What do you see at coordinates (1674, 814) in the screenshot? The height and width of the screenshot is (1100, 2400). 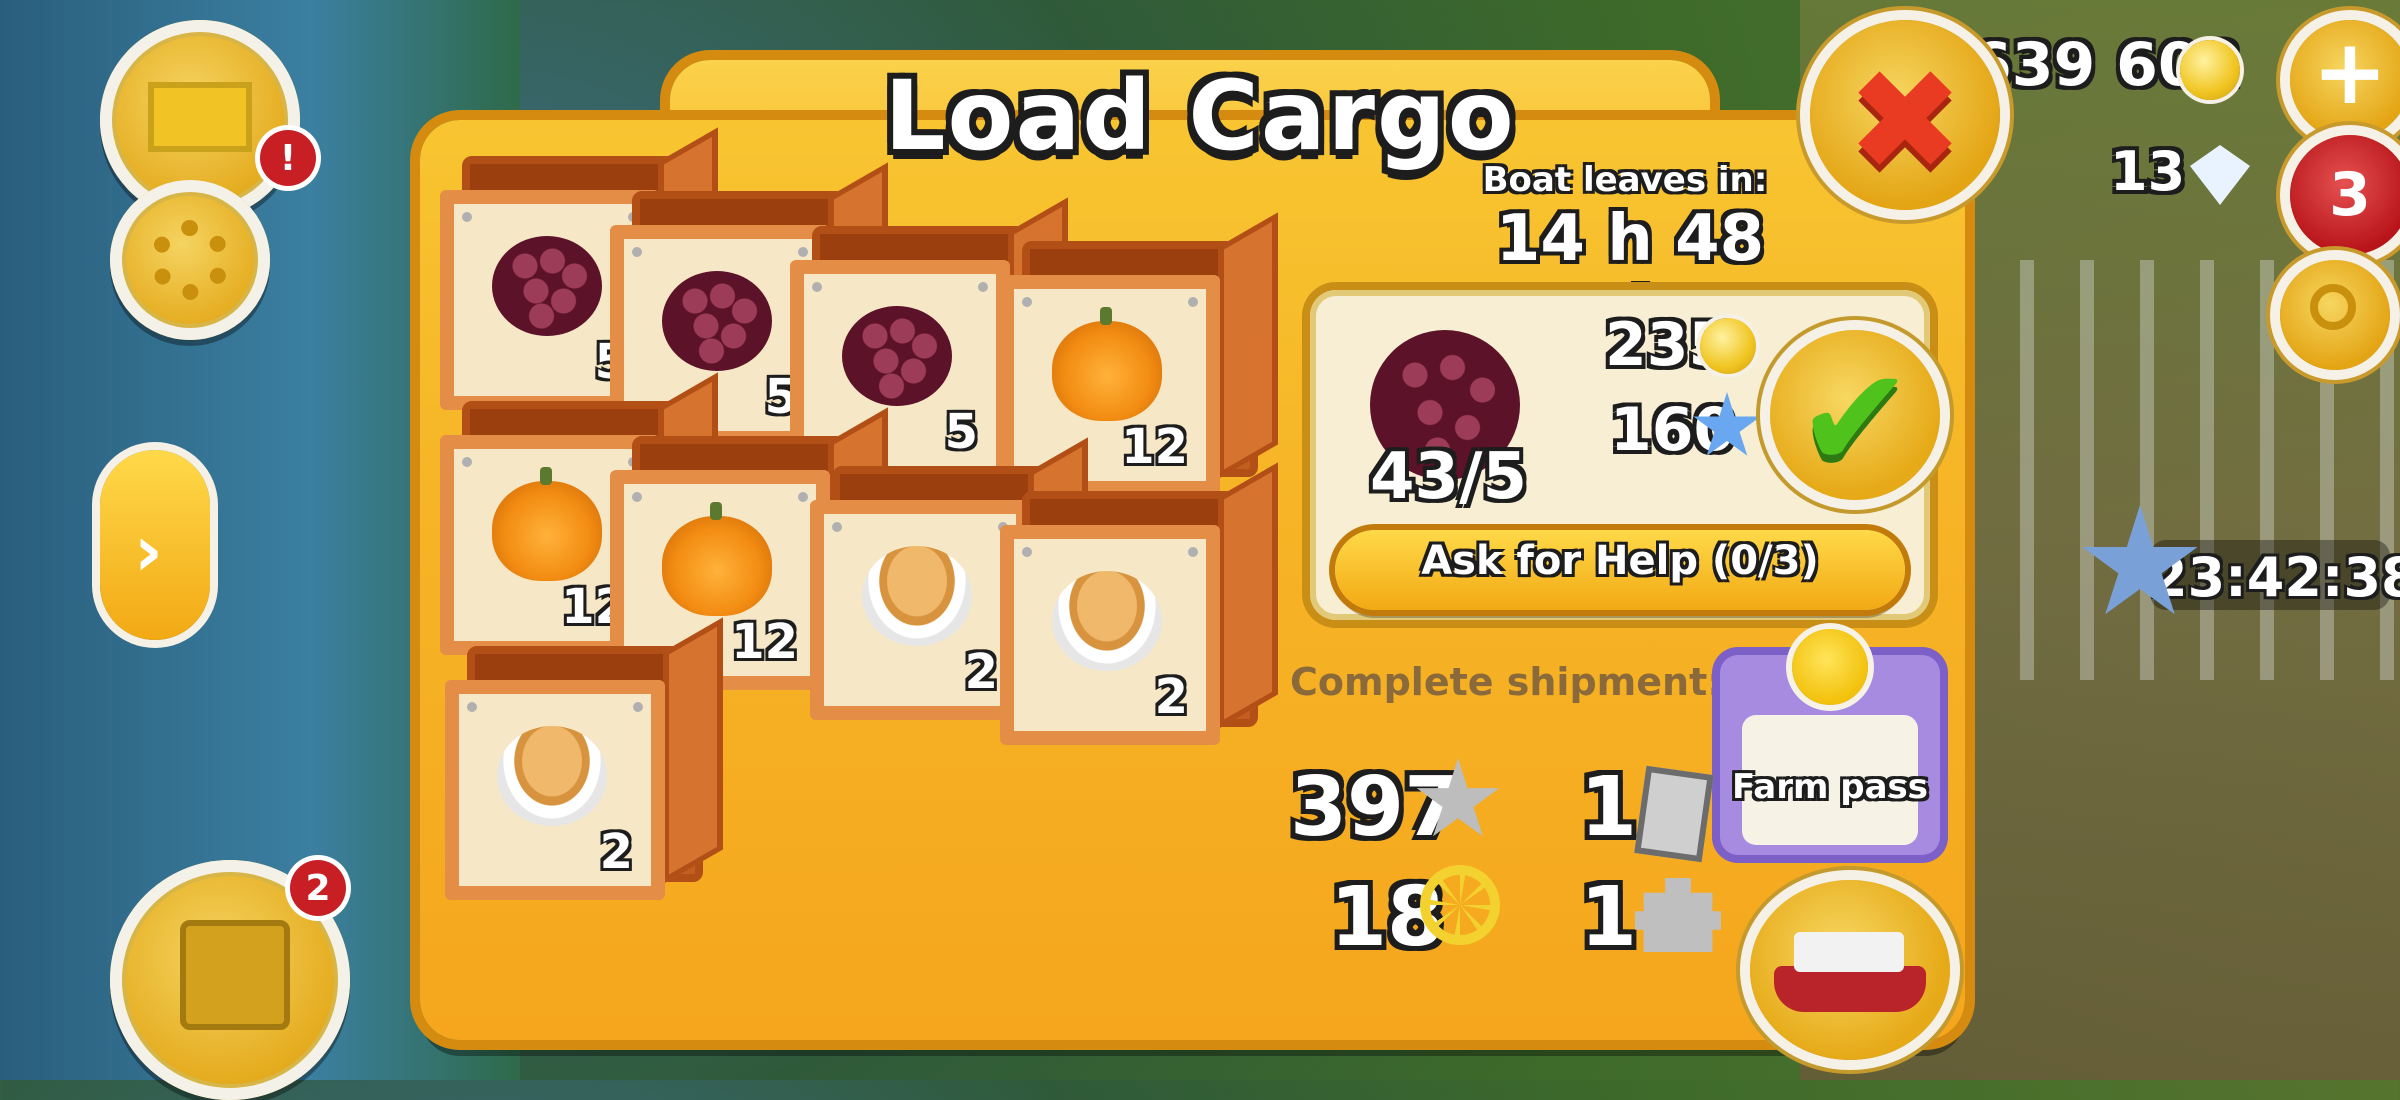 I see `mystery-card-icon` at bounding box center [1674, 814].